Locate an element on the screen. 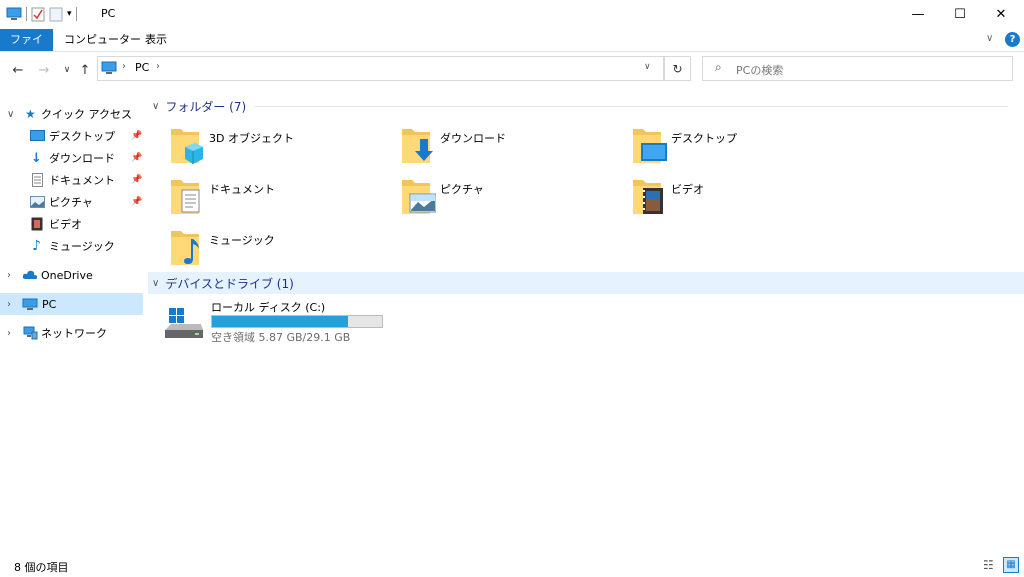  folder-label: ドキュメント is located at coordinates (242, 189).